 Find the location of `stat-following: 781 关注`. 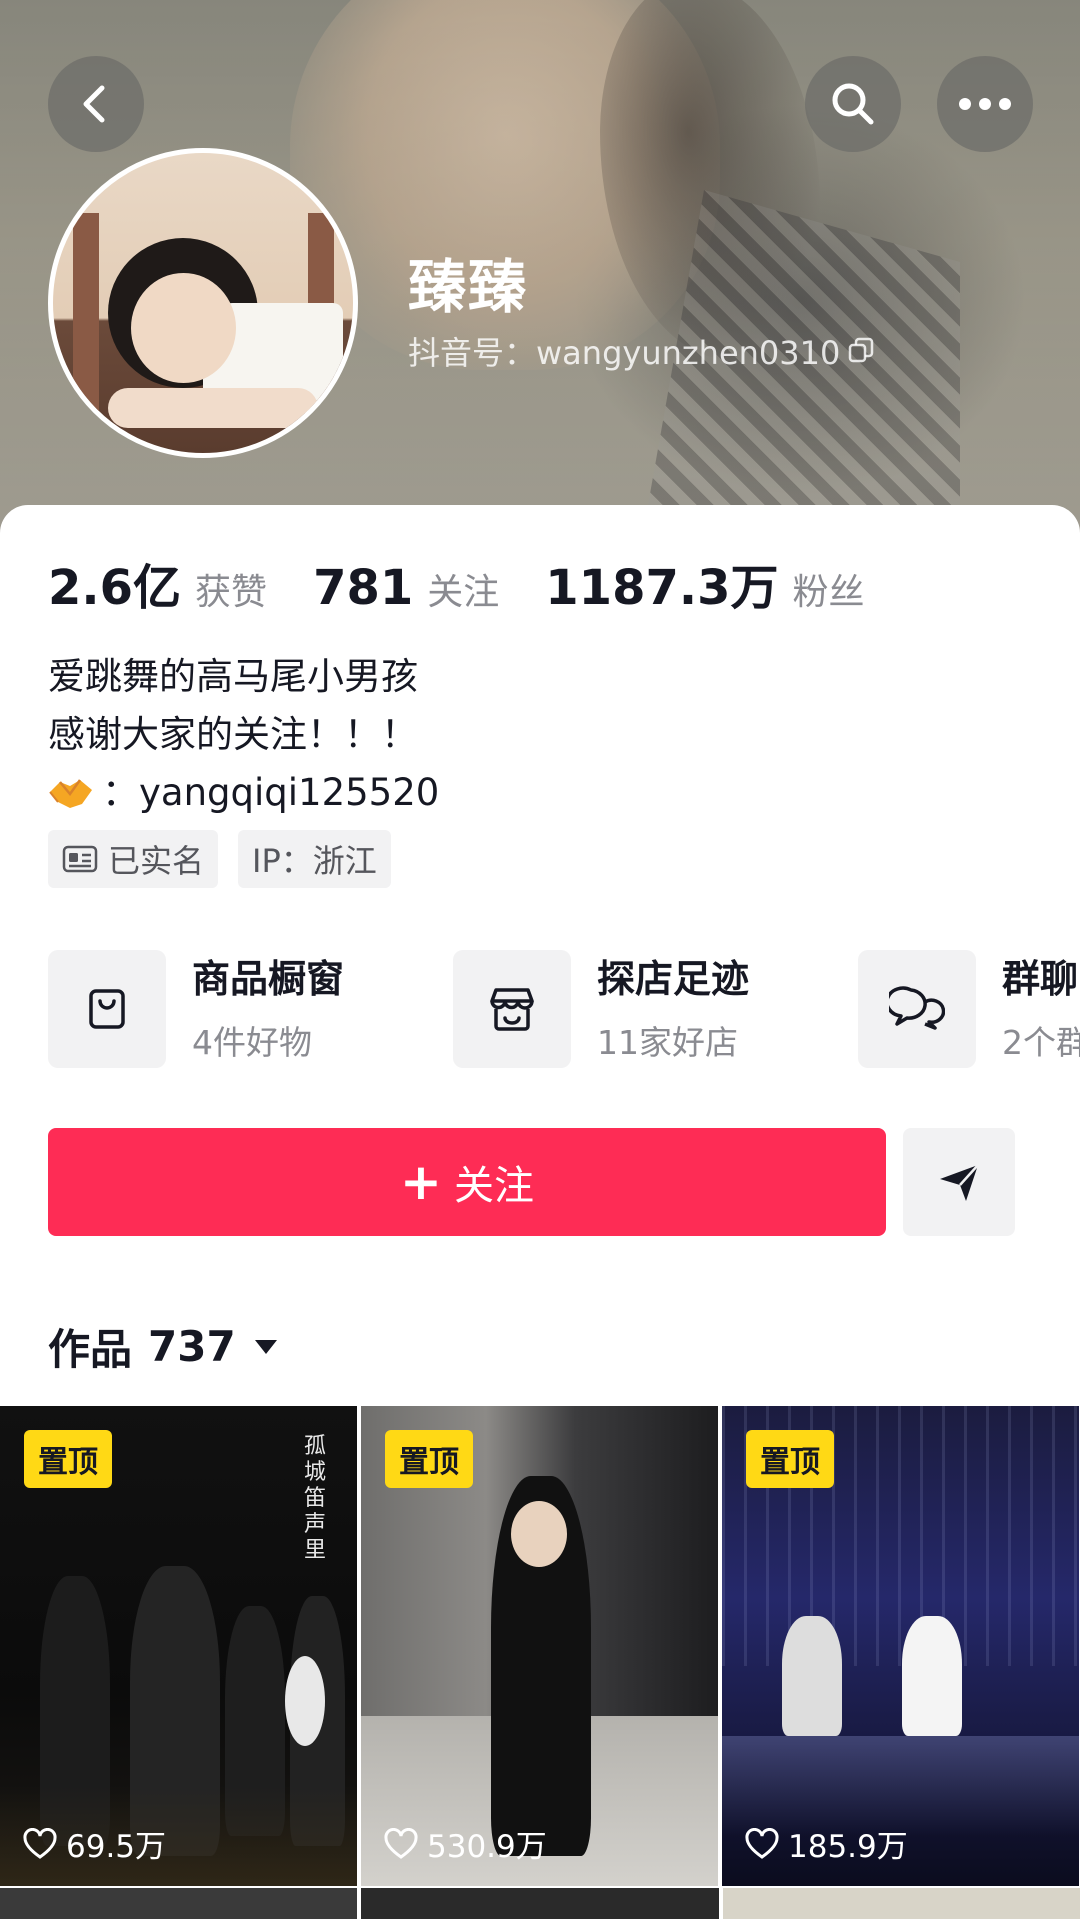

stat-following: 781 关注 is located at coordinates (406, 588).